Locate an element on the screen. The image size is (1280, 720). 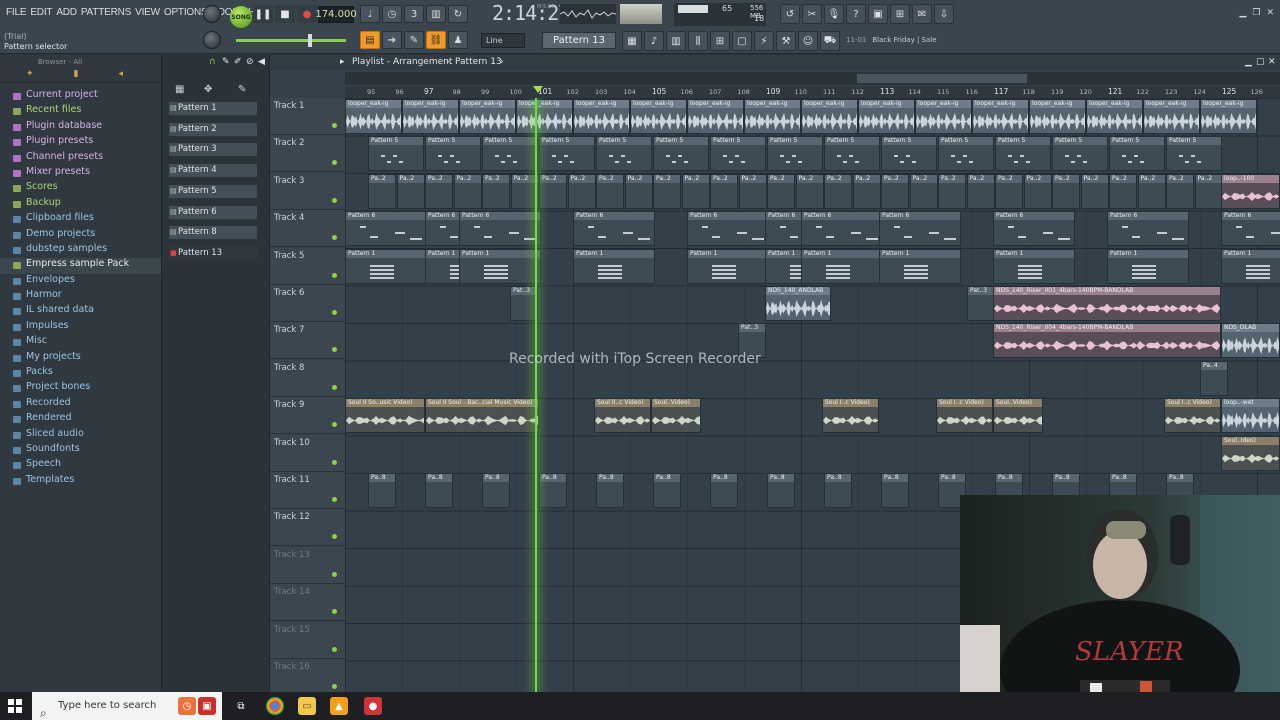
step-edit-icon: ▥ is located at coordinates (436, 14).